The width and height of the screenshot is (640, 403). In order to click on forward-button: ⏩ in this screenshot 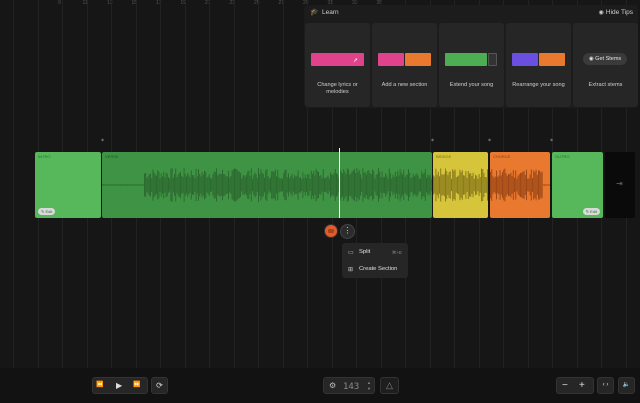, I will do `click(136, 385)`.